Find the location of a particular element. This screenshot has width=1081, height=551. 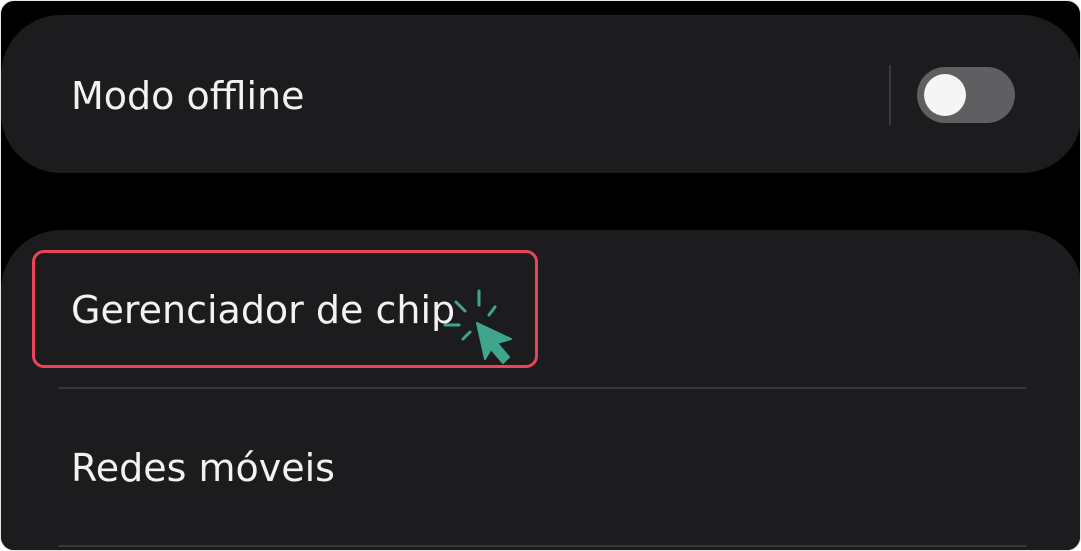

offline-mode-toggle is located at coordinates (966, 95).